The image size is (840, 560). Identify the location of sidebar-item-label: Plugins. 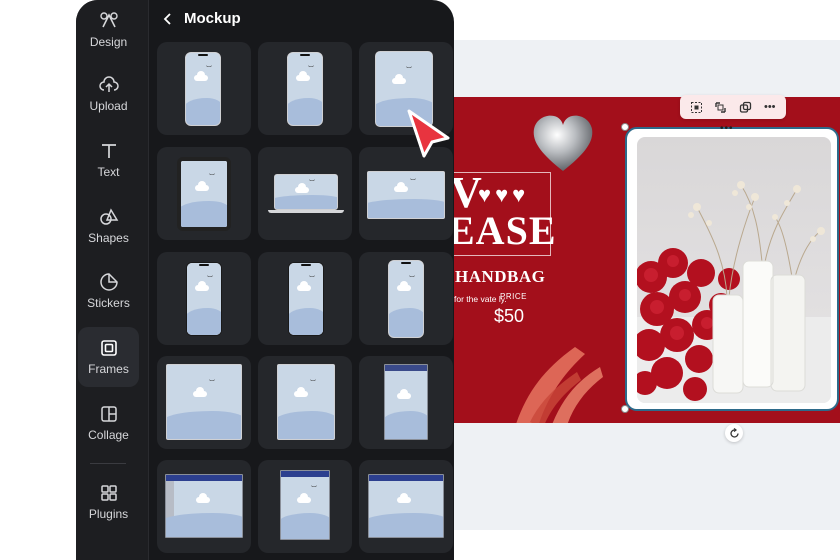
(108, 514).